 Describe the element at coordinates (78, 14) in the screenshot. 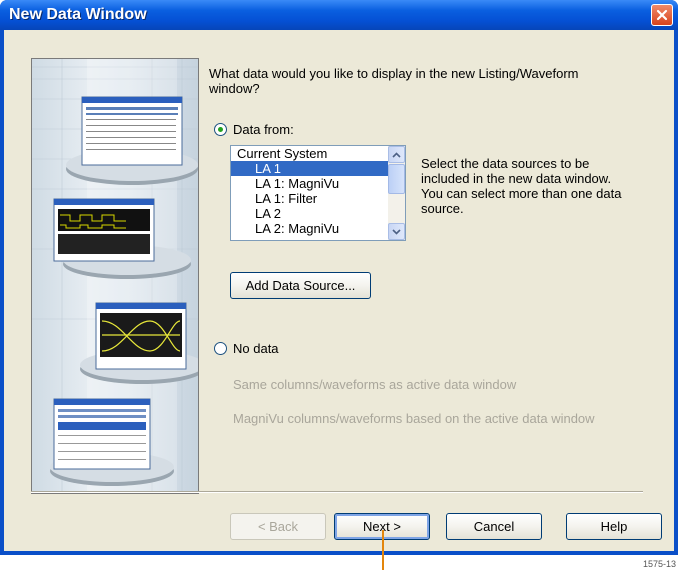

I see `window-title: New Data Window` at that location.